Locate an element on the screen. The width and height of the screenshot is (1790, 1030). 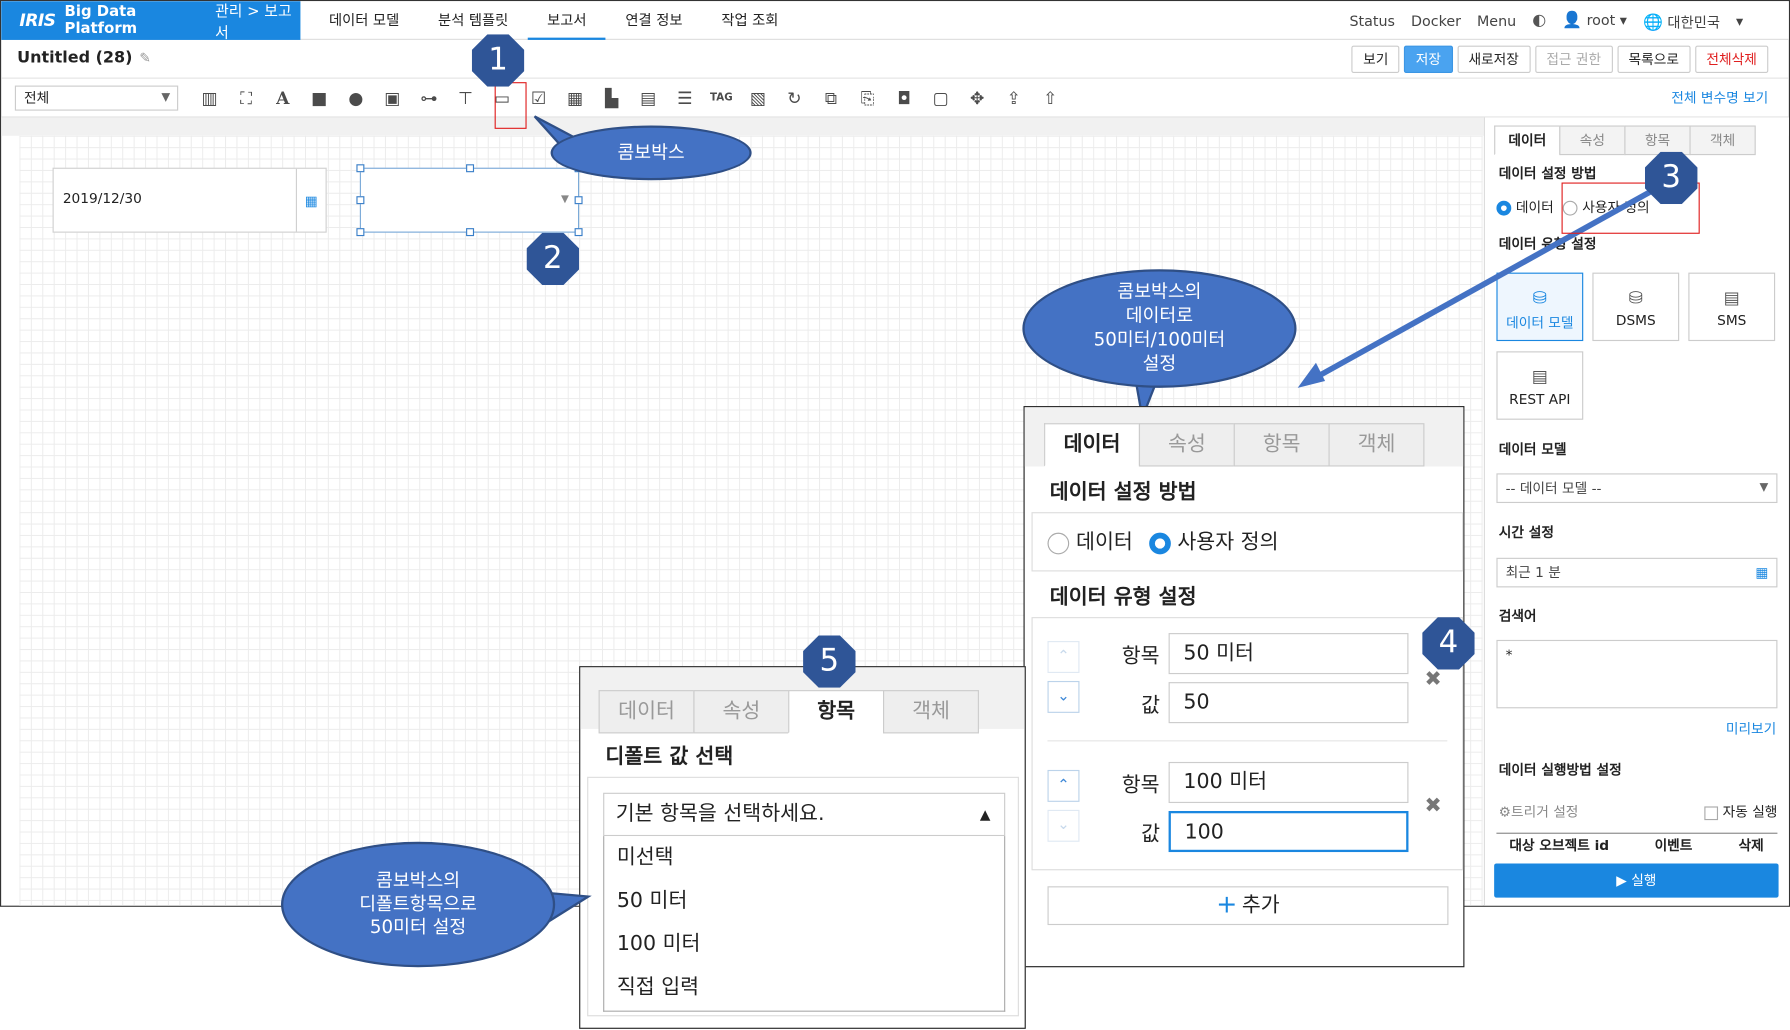
zoom-setting-method-label: 데이터 설정 방법 is located at coordinates (1123, 492).